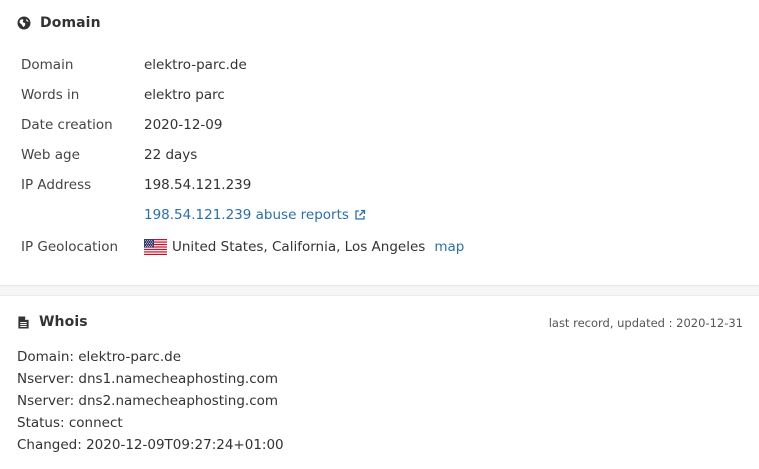 Image resolution: width=759 pixels, height=469 pixels. What do you see at coordinates (171, 155) in the screenshot?
I see `web-age-value: 22 days` at bounding box center [171, 155].